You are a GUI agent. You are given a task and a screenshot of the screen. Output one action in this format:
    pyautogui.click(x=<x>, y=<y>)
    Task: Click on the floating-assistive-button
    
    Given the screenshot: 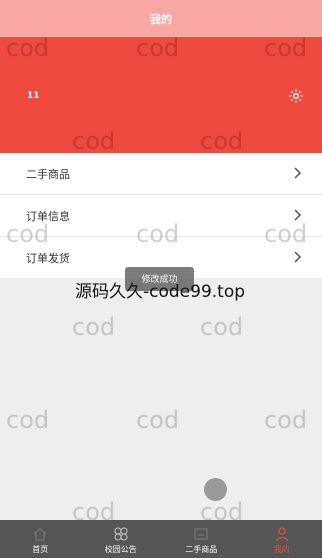 What is the action you would take?
    pyautogui.click(x=215, y=489)
    